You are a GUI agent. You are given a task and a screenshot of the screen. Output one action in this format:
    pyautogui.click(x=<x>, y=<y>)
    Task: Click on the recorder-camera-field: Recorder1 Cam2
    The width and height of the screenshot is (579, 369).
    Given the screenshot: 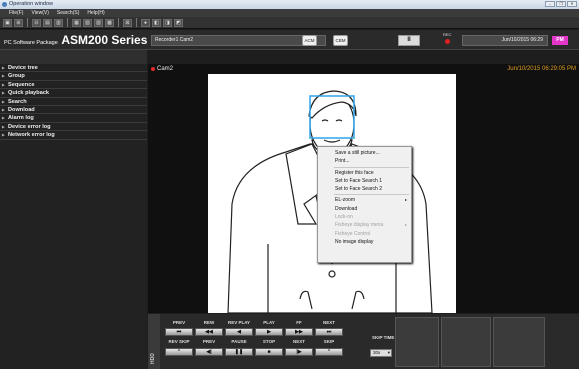 What is the action you would take?
    pyautogui.click(x=238, y=40)
    